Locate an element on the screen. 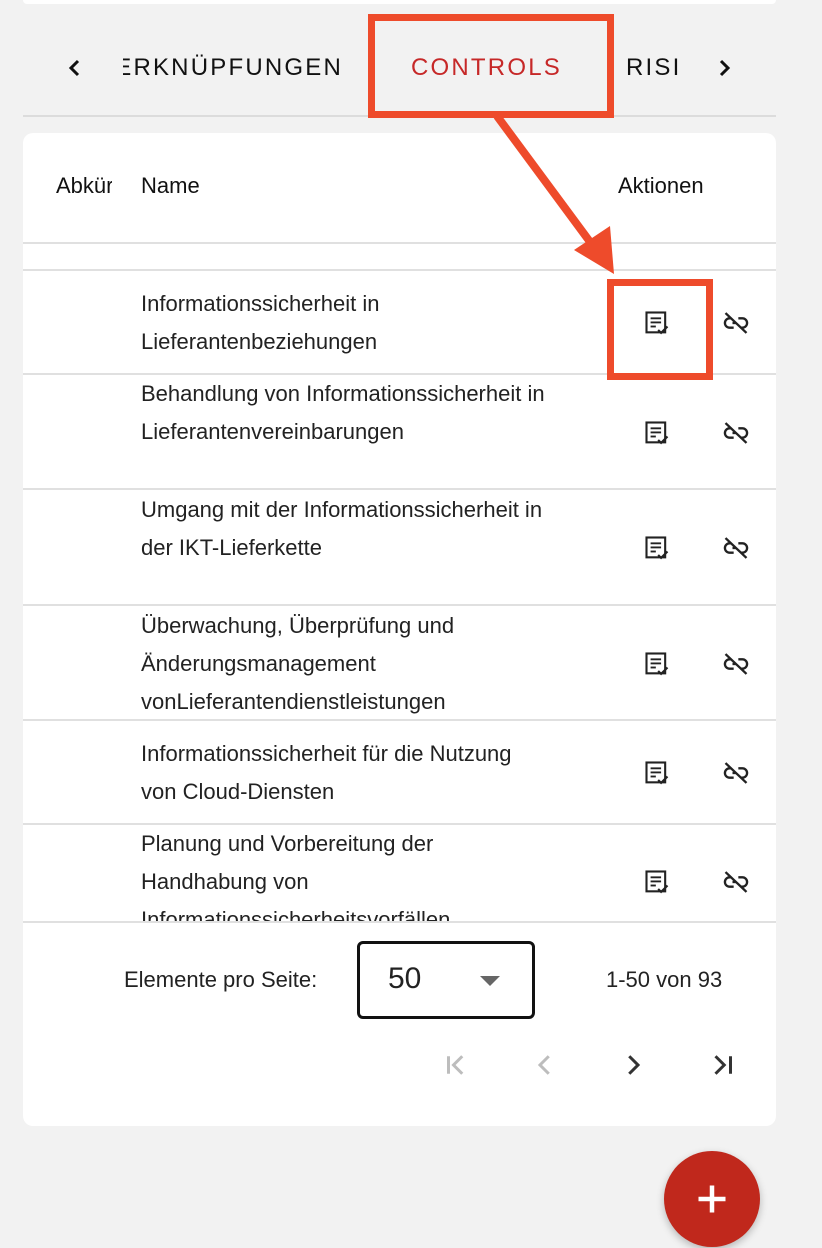 Image resolution: width=822 pixels, height=1248 pixels. tab-controls: CONTROLS is located at coordinates (486, 68).